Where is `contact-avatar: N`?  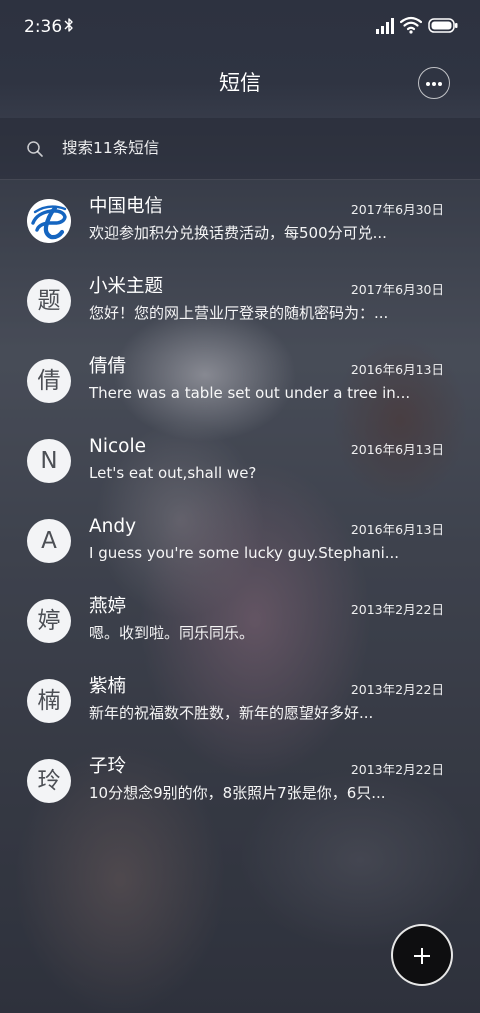 contact-avatar: N is located at coordinates (49, 461).